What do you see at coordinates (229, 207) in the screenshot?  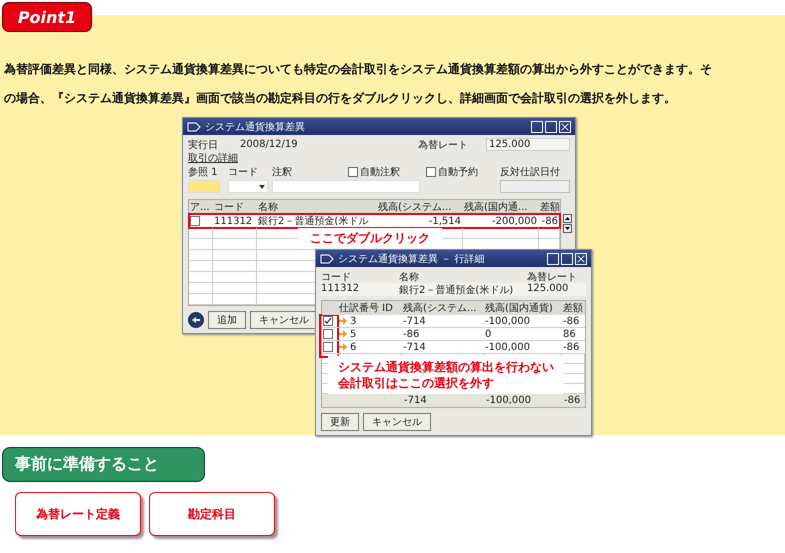 I see `column-header: コード` at bounding box center [229, 207].